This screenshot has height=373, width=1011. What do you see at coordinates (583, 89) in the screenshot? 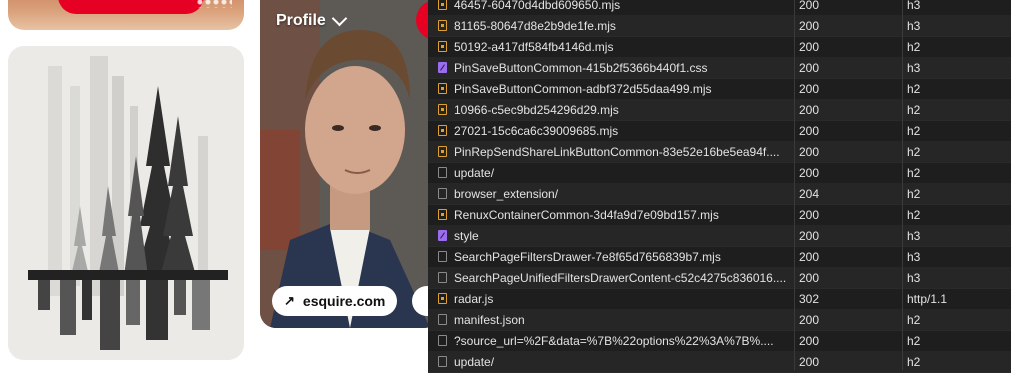
I see `request-name: PinSaveButtonCommon-adbf372d55daa499.mjs` at bounding box center [583, 89].